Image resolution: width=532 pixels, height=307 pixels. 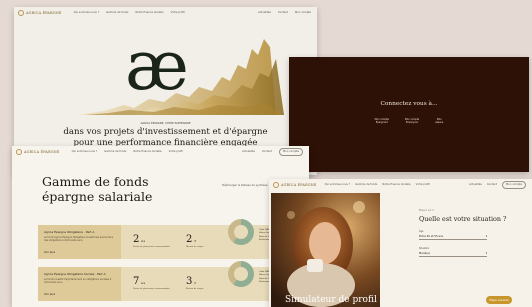 I want to click on hero-monogram: æ, so click(x=157, y=66).